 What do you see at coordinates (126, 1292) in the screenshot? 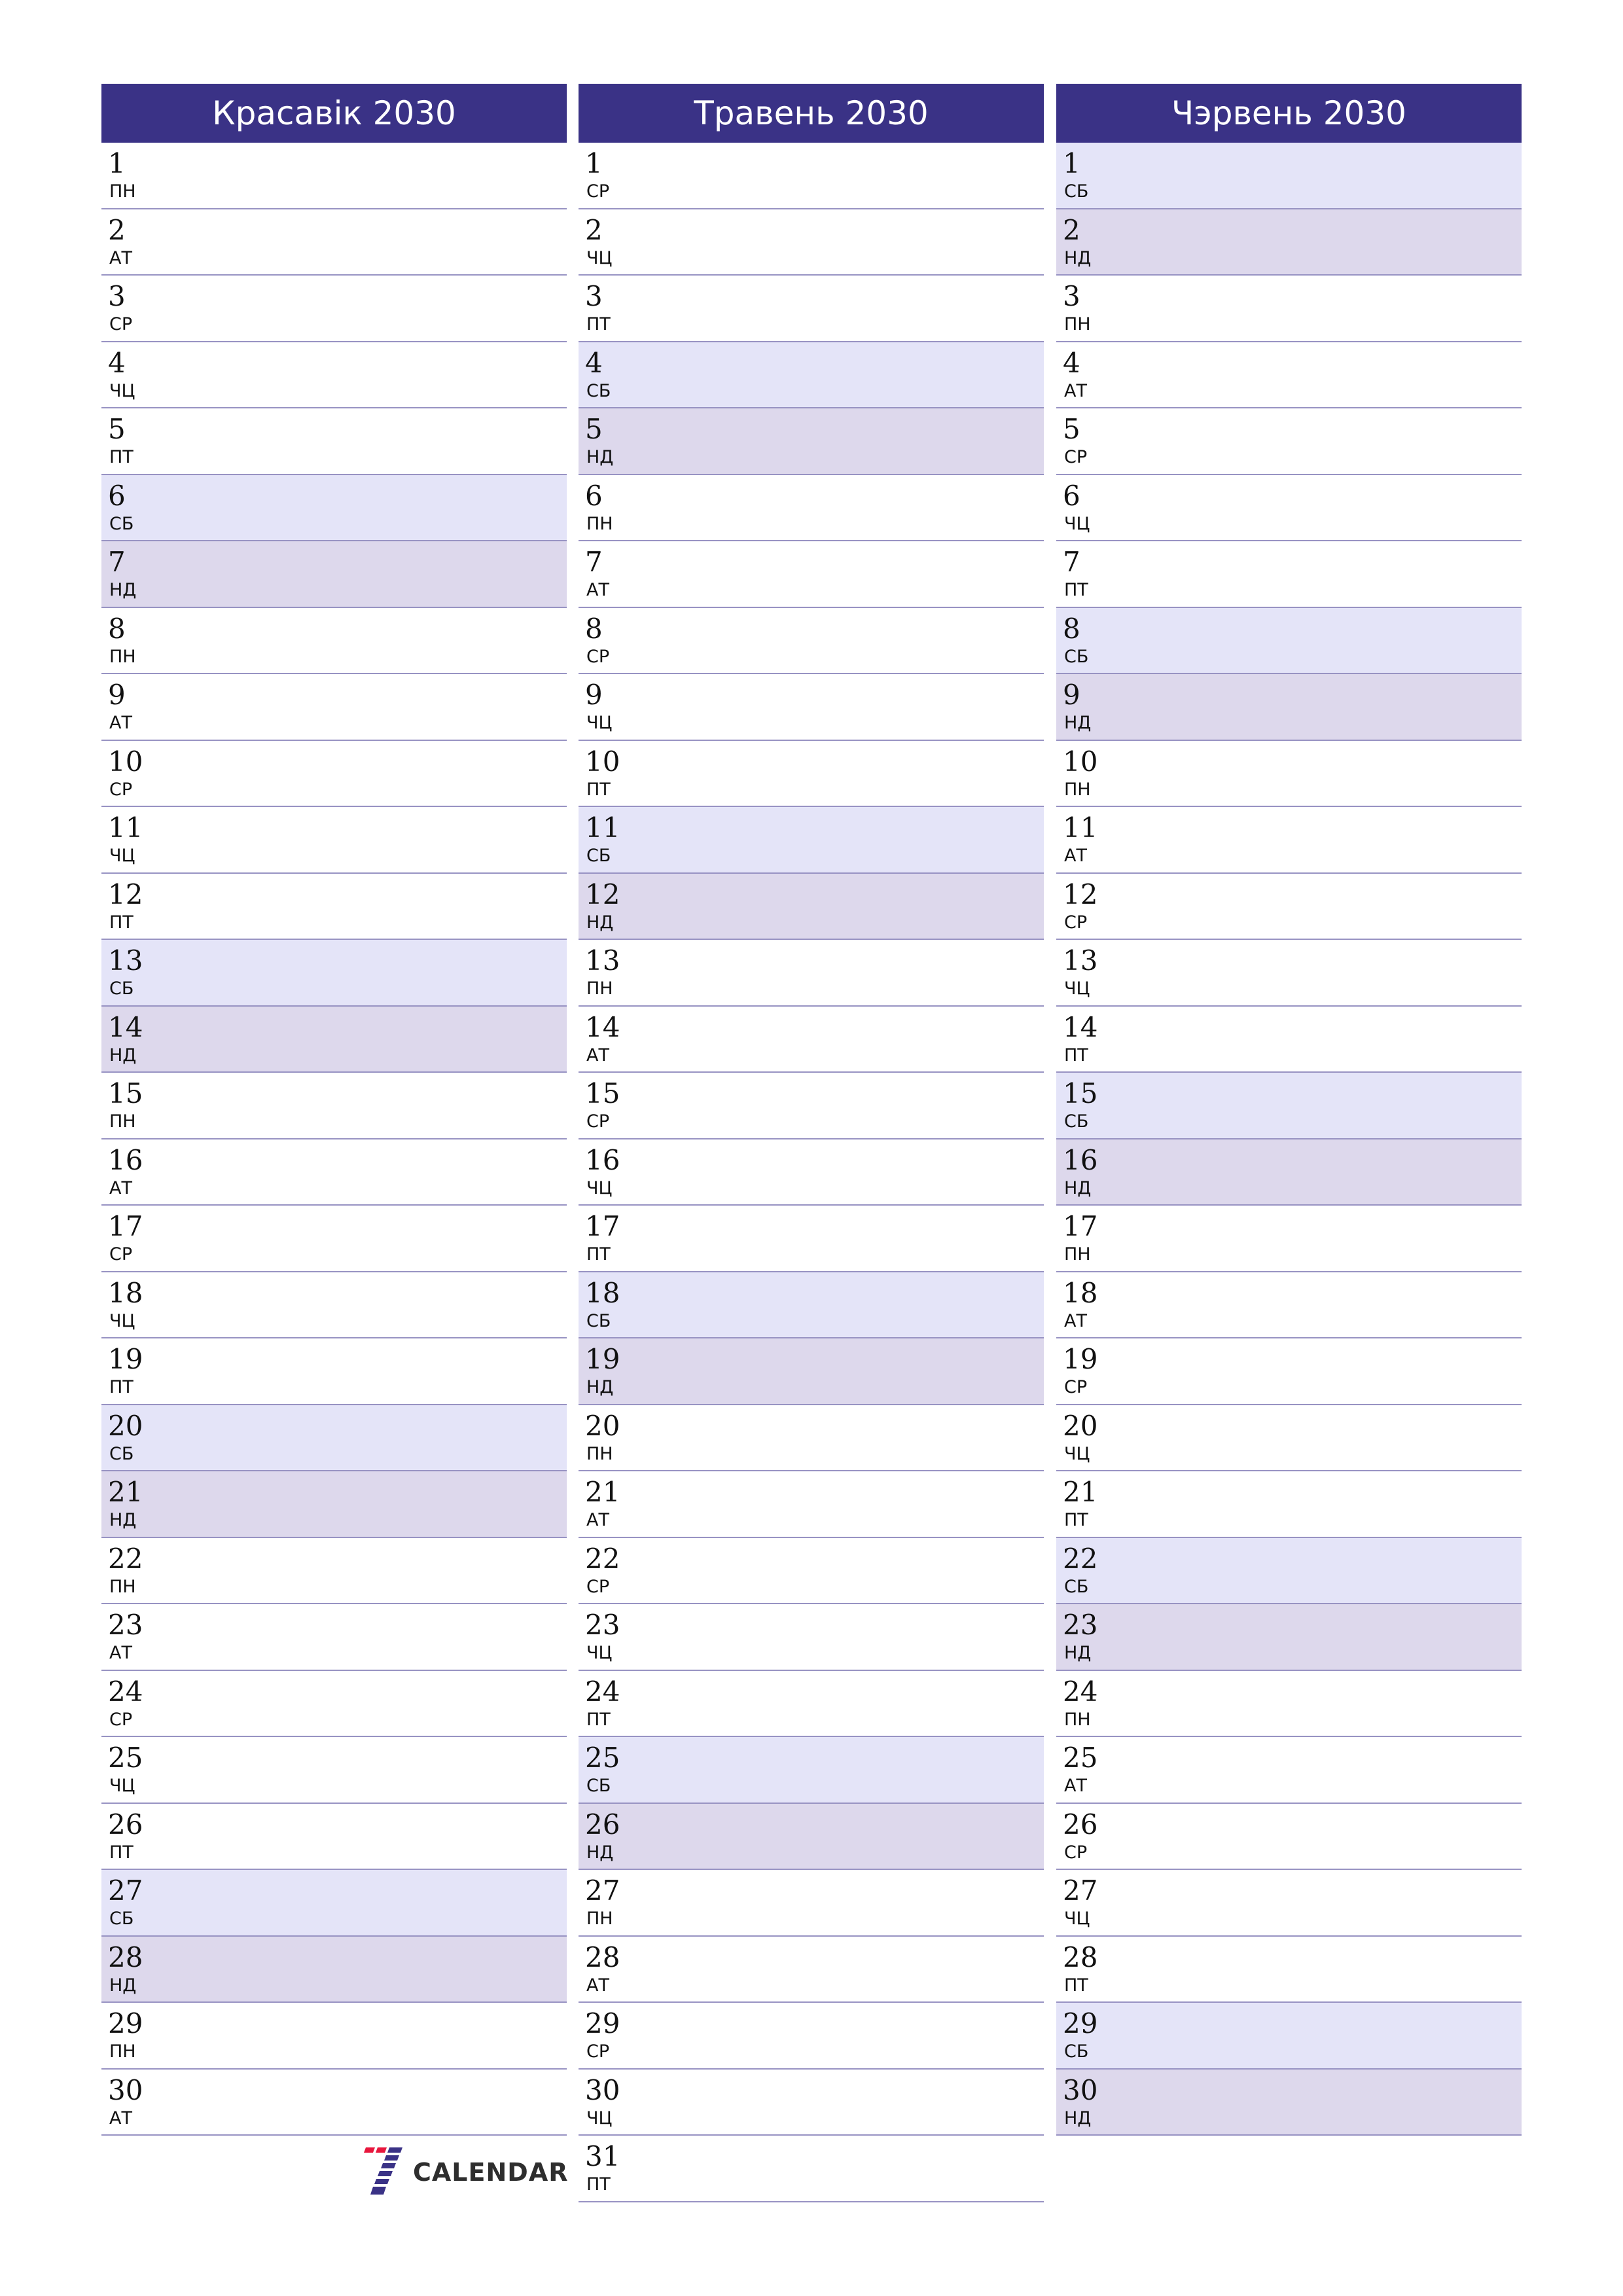
I see `day-number: 18` at bounding box center [126, 1292].